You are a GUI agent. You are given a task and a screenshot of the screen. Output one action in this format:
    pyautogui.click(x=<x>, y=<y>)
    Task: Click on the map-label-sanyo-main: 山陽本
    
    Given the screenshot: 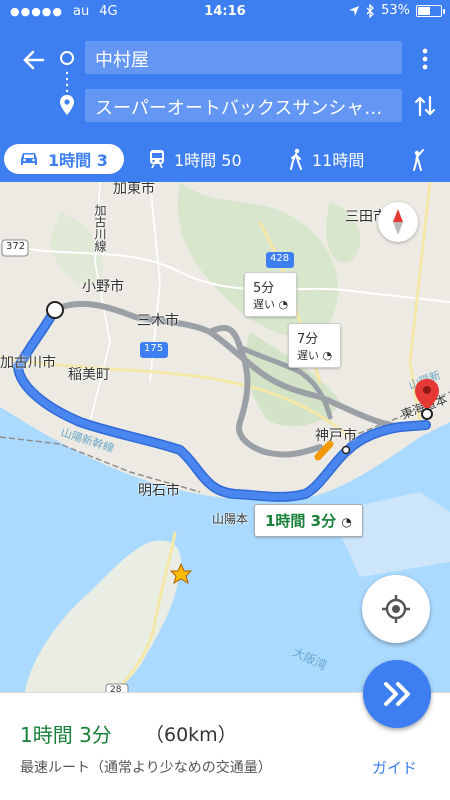 What is the action you would take?
    pyautogui.click(x=230, y=519)
    